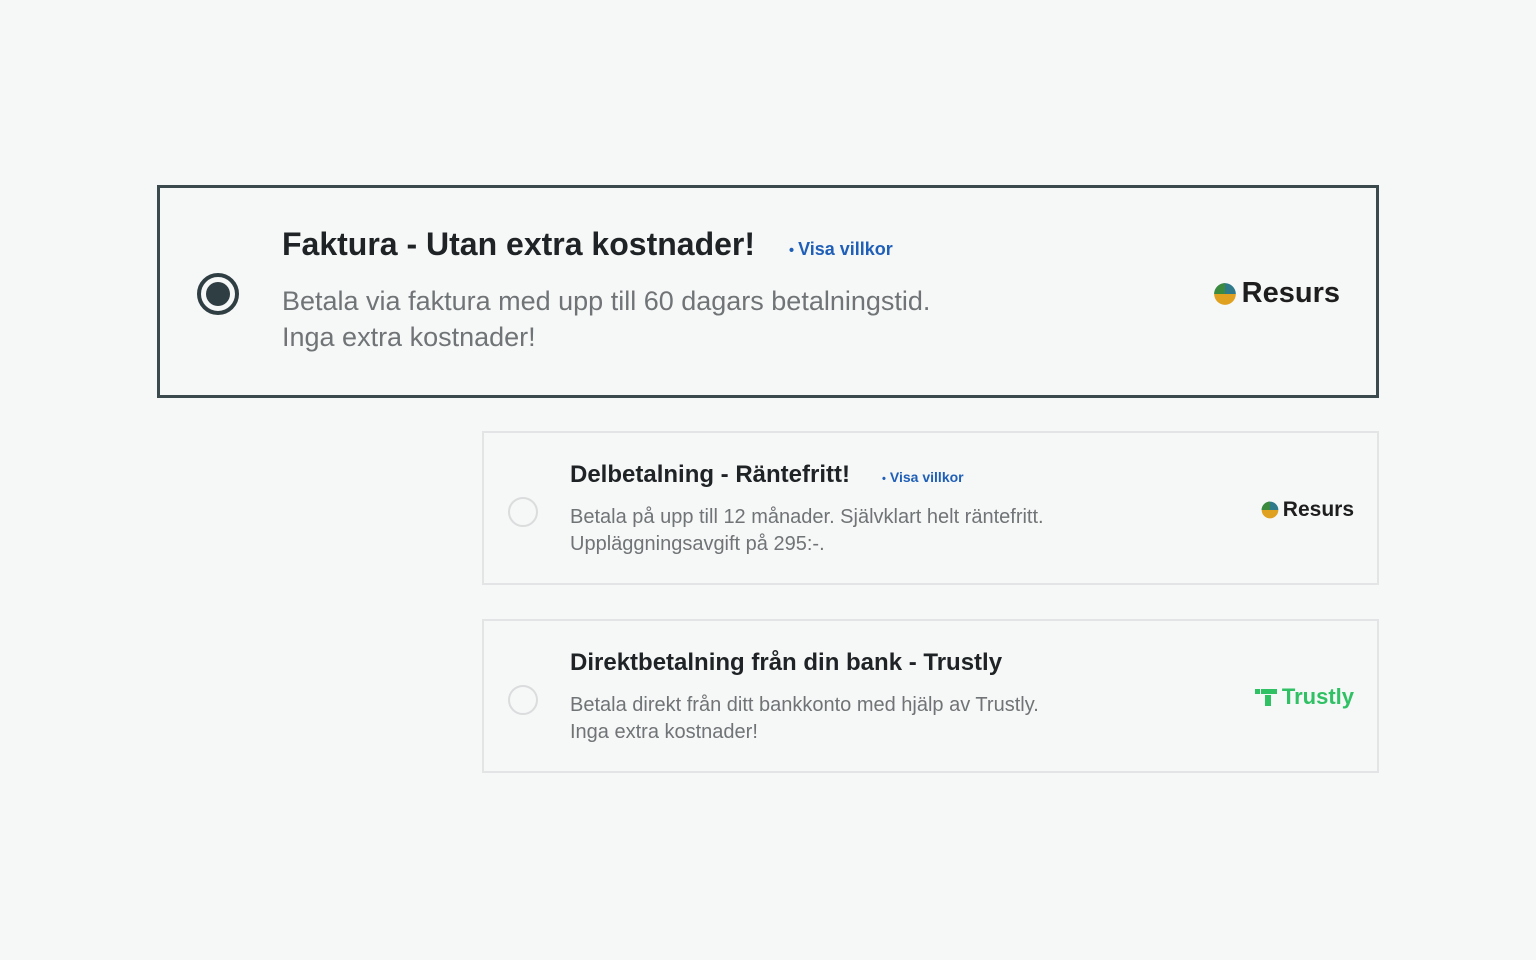 This screenshot has height=960, width=1536. What do you see at coordinates (519, 244) in the screenshot?
I see `option-title: Faktura - Utan extra kostnader!` at bounding box center [519, 244].